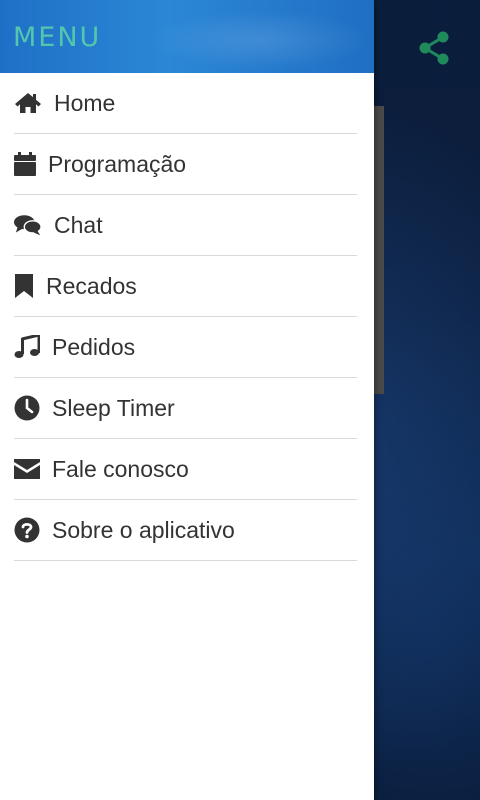  I want to click on menu-item-pedidos: Pedidos, so click(185, 347).